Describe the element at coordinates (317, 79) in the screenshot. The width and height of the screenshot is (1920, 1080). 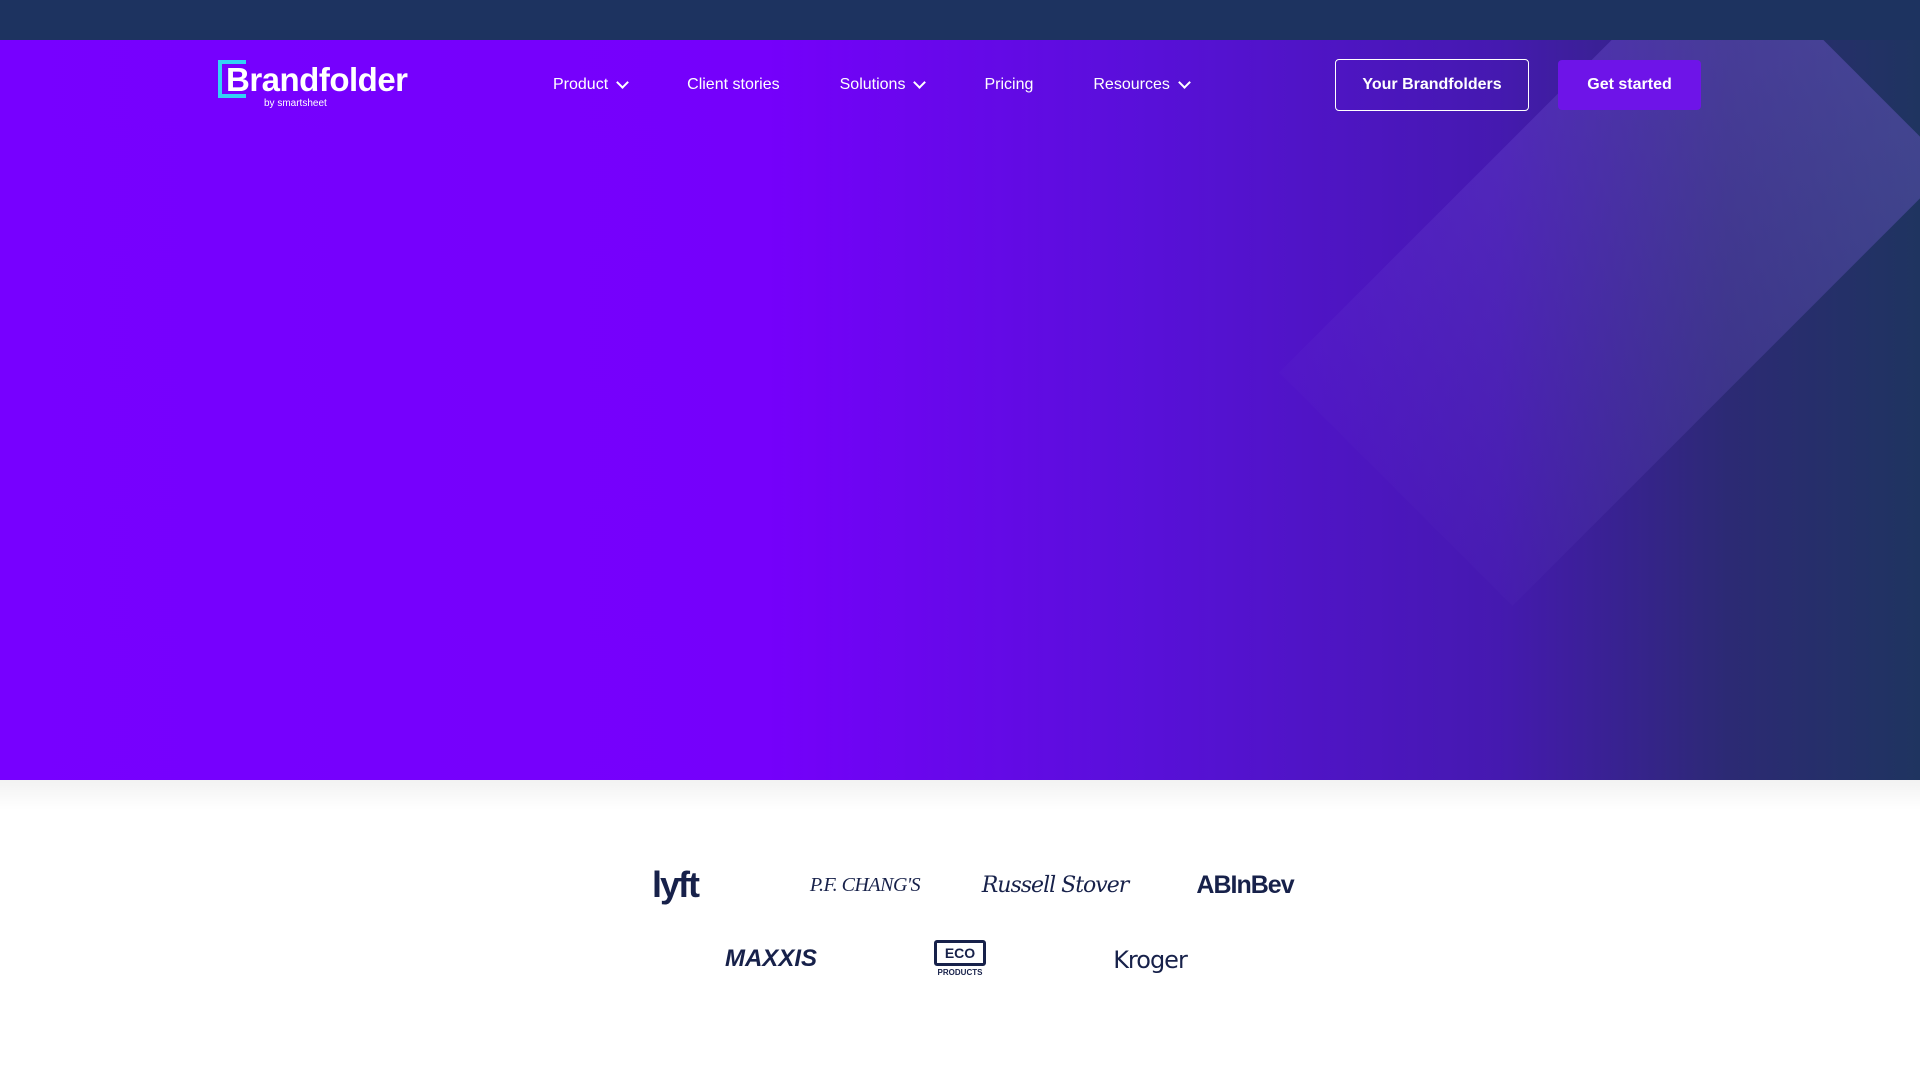
I see `logo-wordmark: Brandfolder` at that location.